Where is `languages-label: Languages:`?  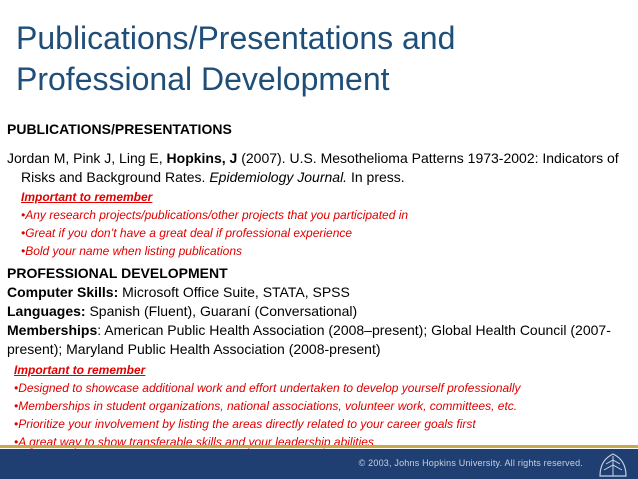
languages-label: Languages: is located at coordinates (46, 311).